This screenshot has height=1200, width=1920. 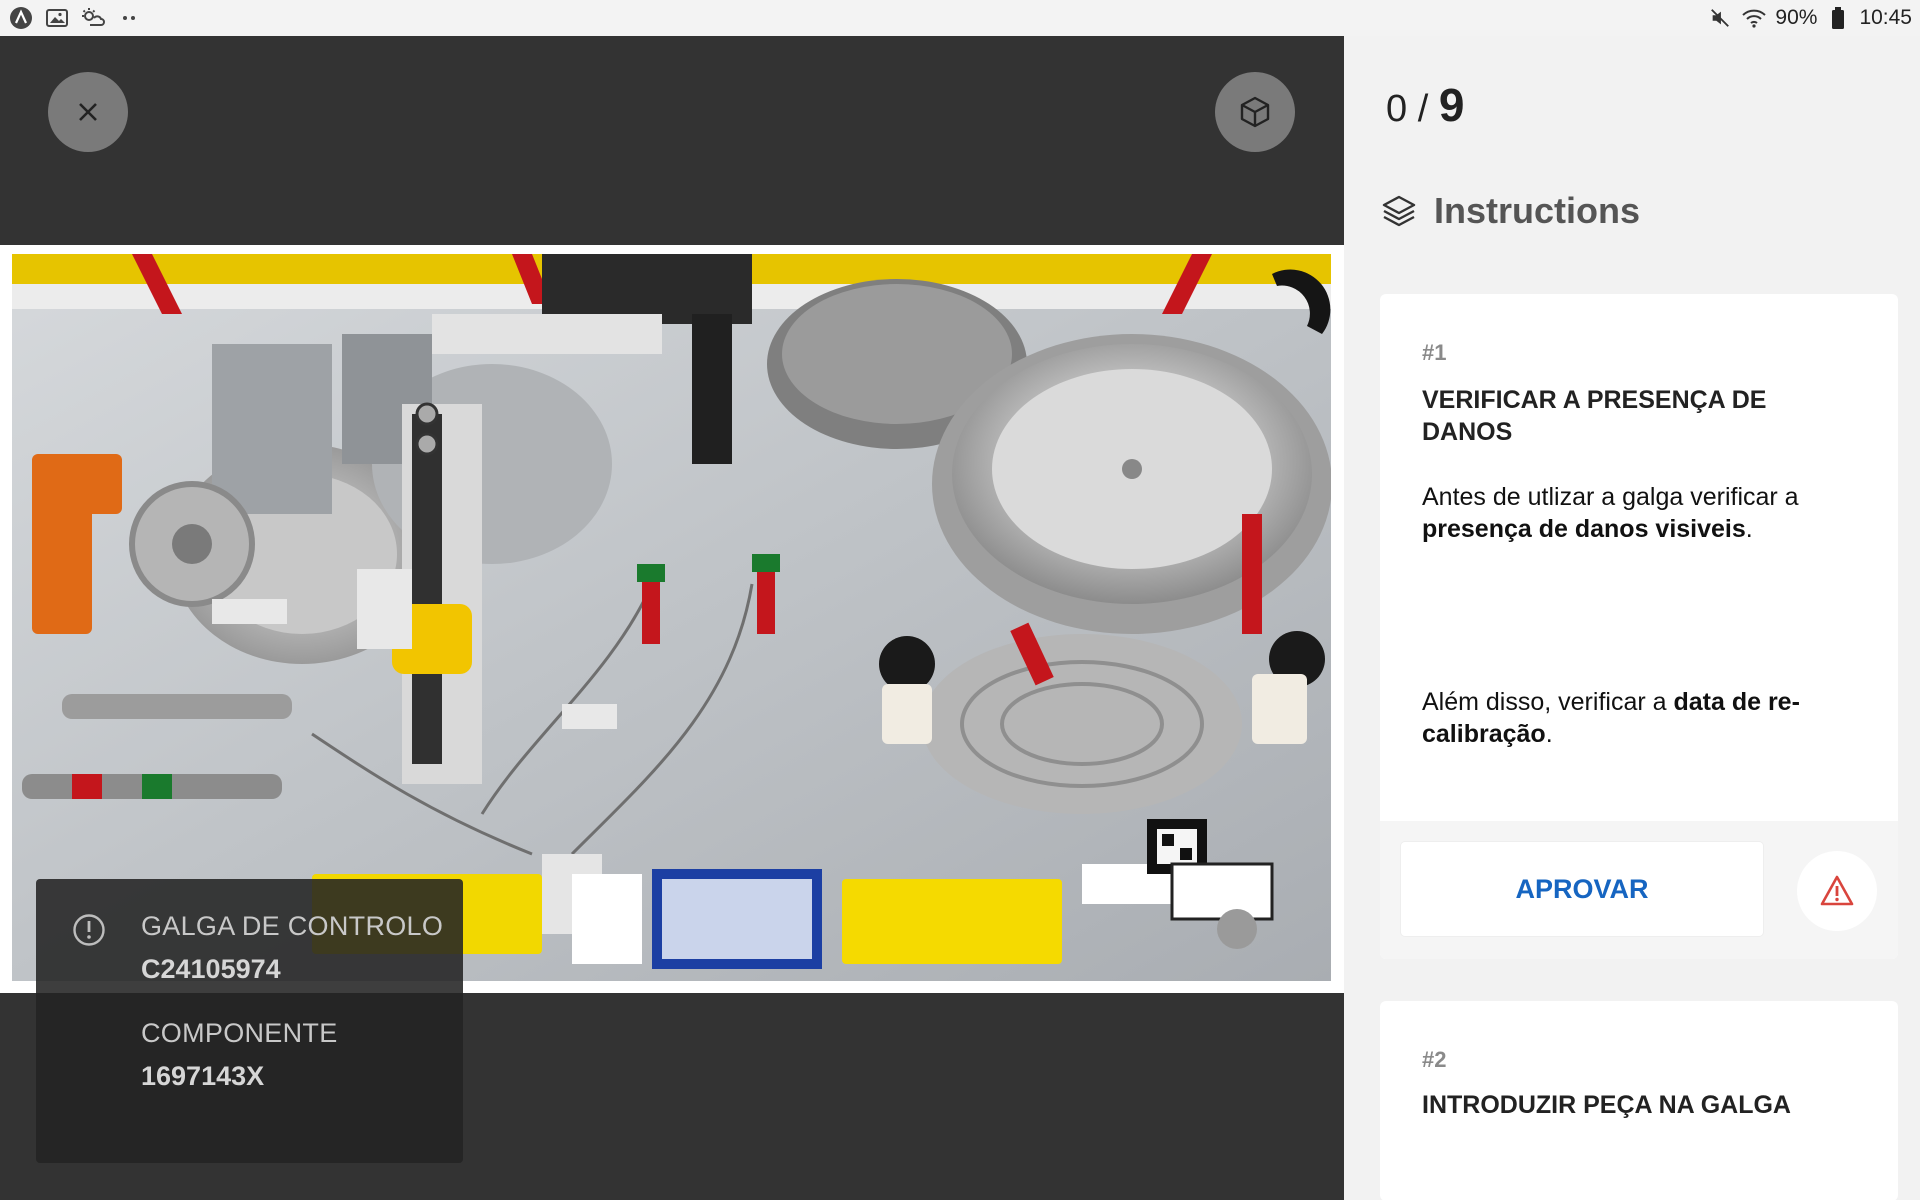 What do you see at coordinates (292, 926) in the screenshot?
I see `gauge-label: GALGA DE CONTROLO` at bounding box center [292, 926].